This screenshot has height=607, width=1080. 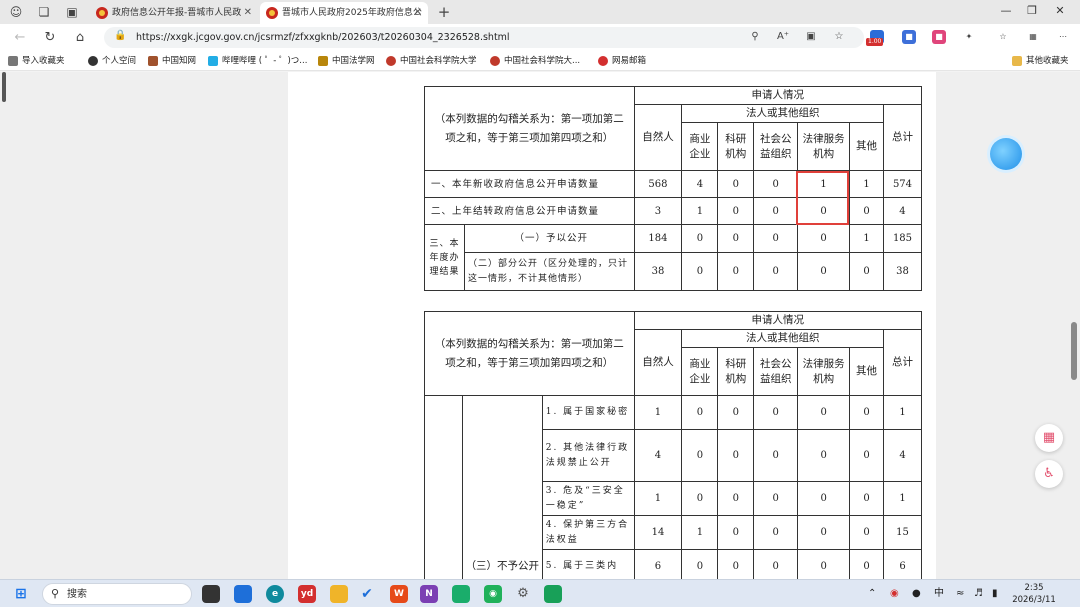 I want to click on workspaces-icon: ❏, so click(x=44, y=12).